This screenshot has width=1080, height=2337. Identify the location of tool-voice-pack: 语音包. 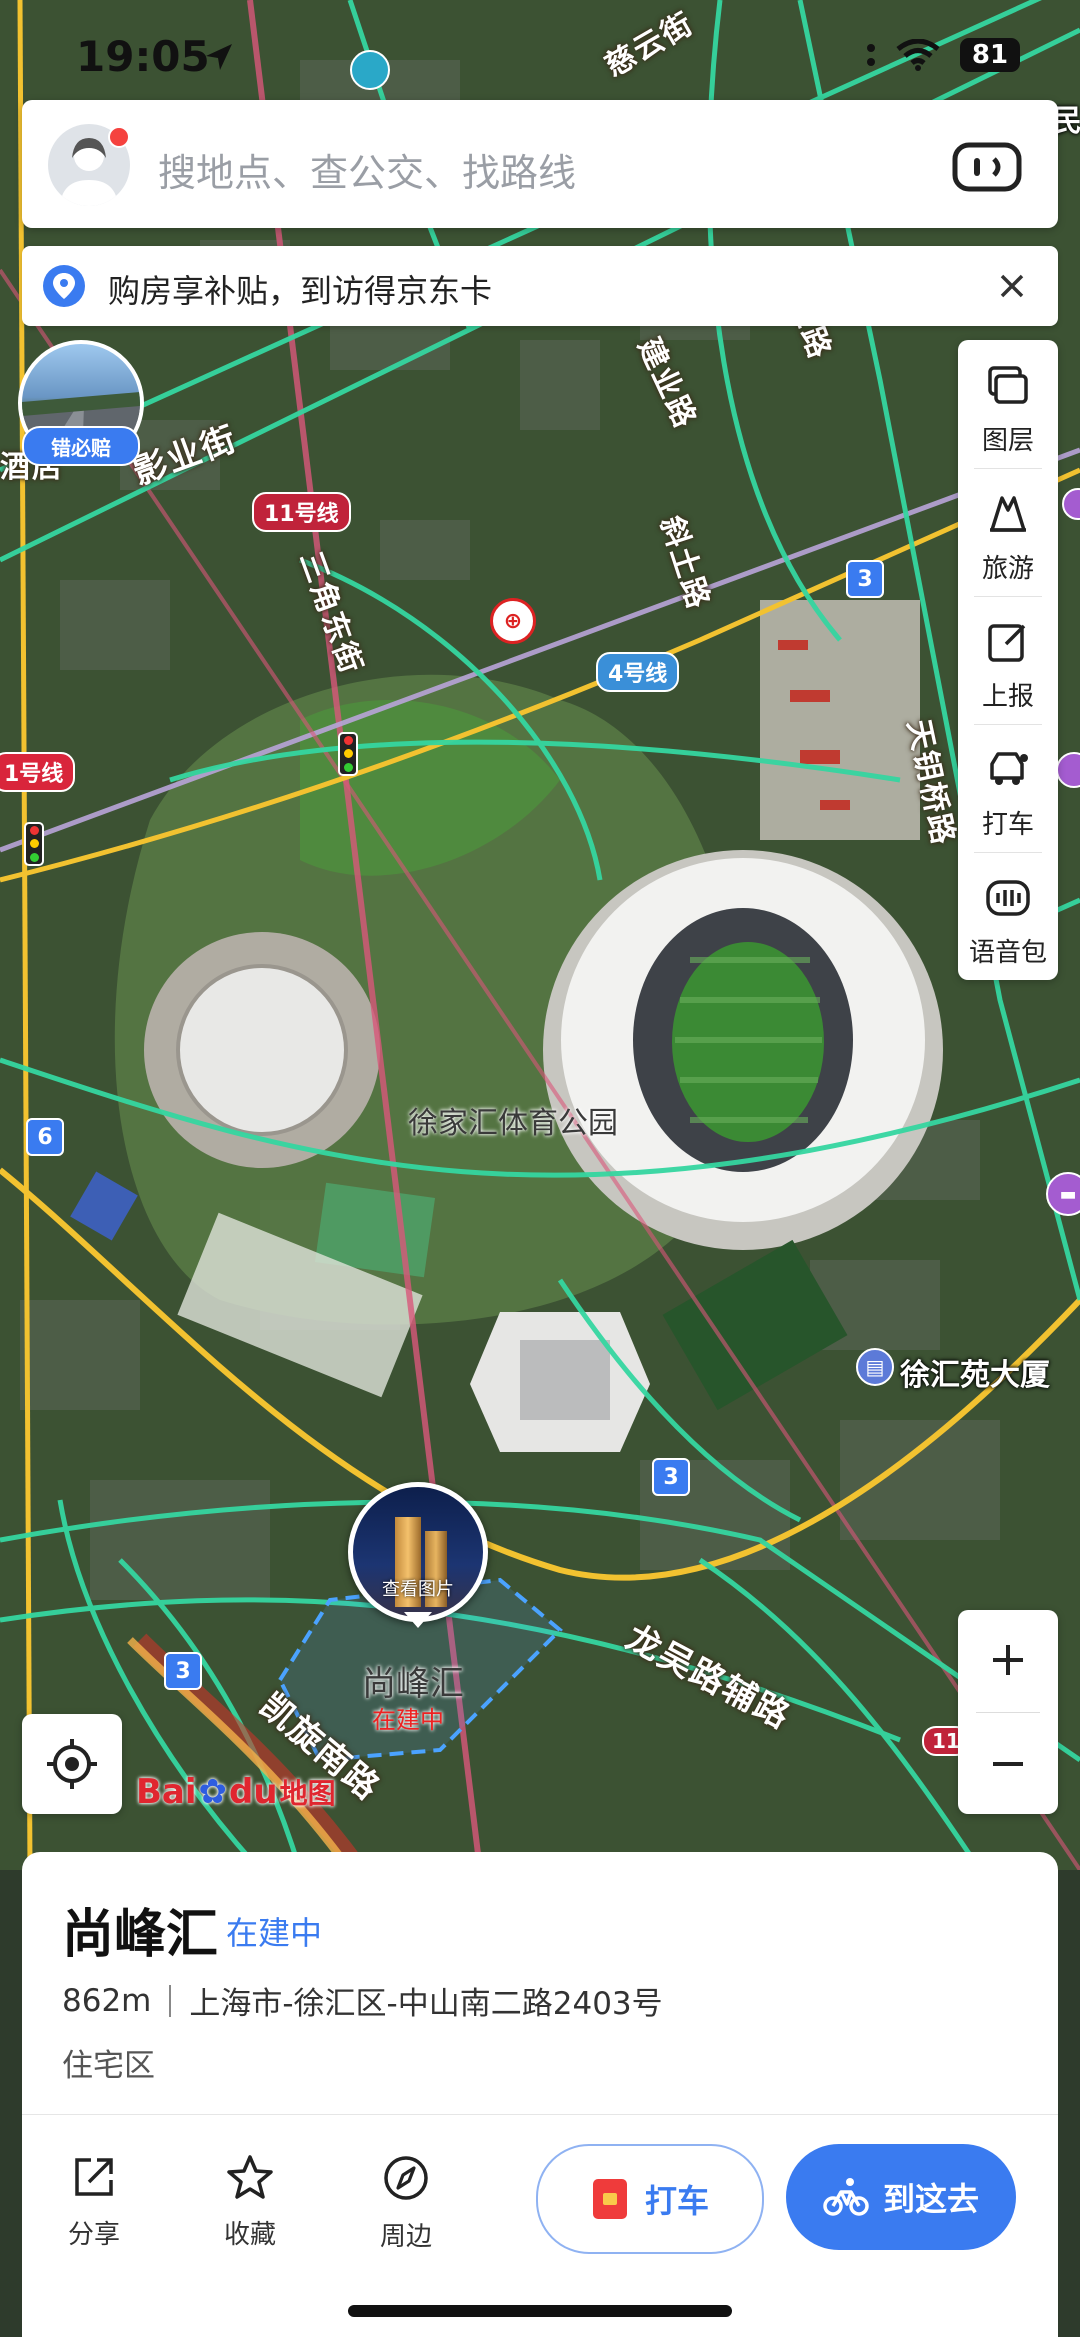
(1008, 916).